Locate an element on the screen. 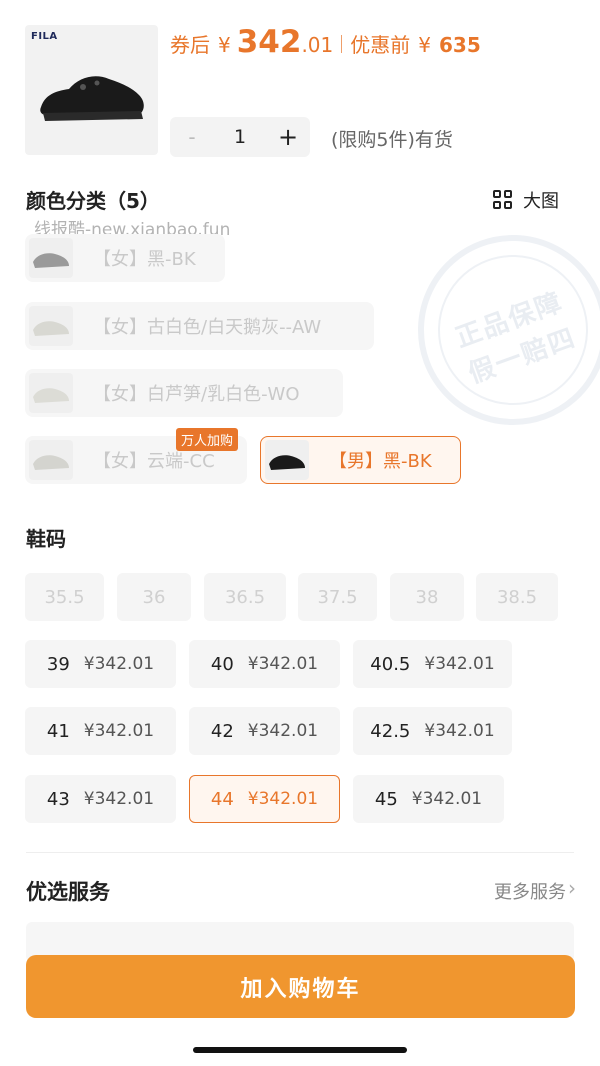 The height and width of the screenshot is (1066, 600). original-price-label: 优惠前 is located at coordinates (380, 45).